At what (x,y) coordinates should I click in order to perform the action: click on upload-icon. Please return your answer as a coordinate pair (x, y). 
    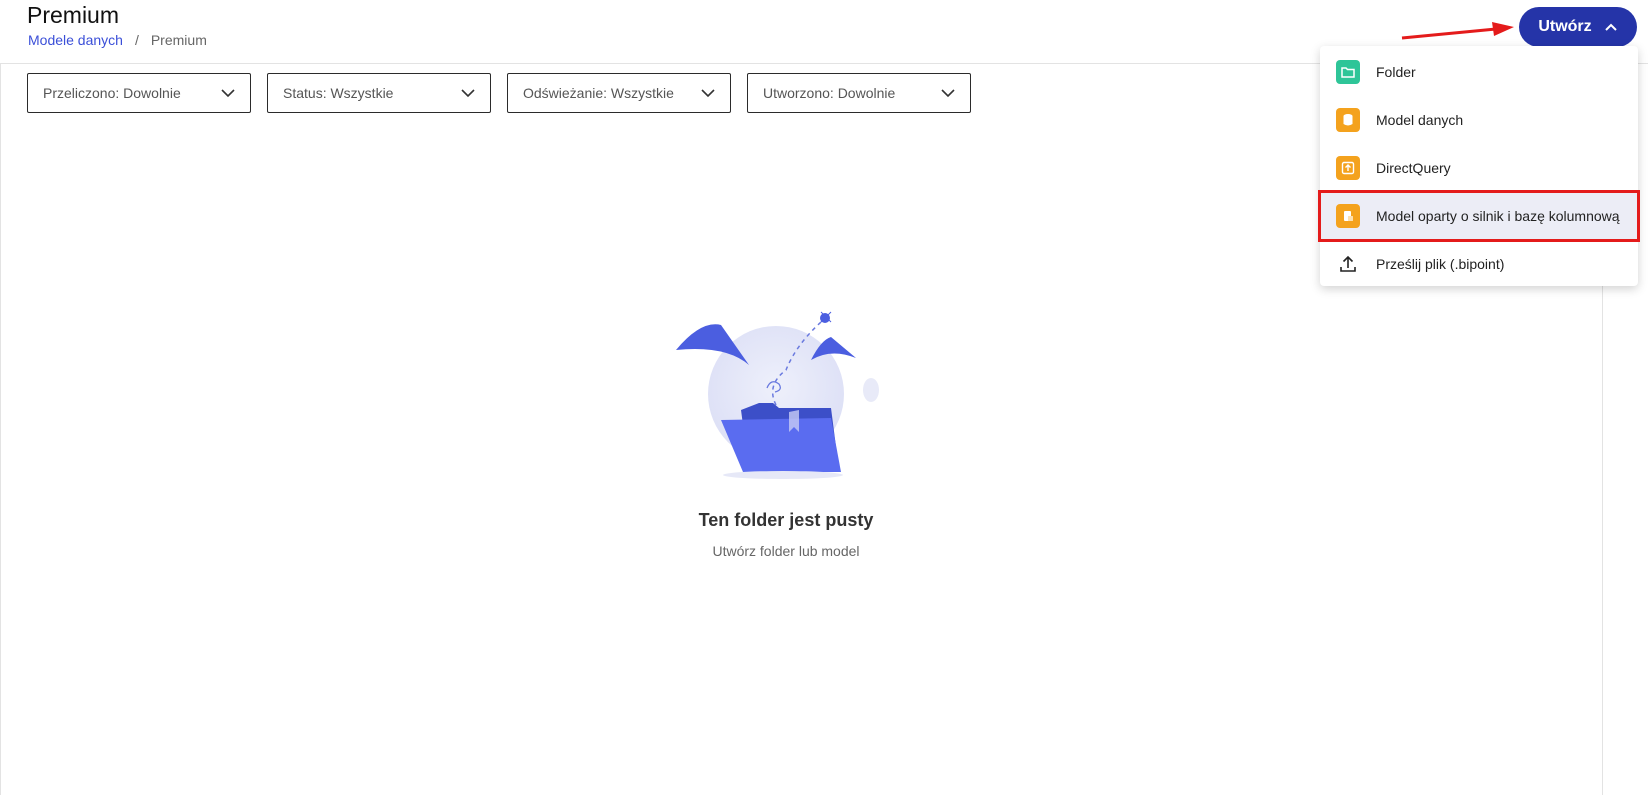
    Looking at the image, I should click on (1348, 264).